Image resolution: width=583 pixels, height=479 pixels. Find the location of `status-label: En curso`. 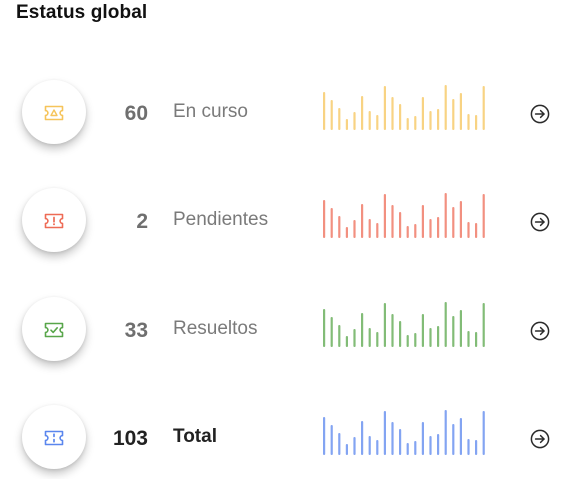

status-label: En curso is located at coordinates (210, 111).